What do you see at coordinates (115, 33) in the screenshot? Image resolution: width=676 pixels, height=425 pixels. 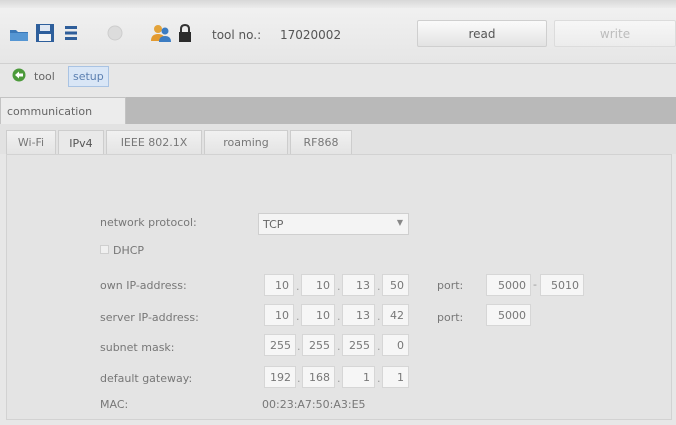 I see `disabled-icon` at bounding box center [115, 33].